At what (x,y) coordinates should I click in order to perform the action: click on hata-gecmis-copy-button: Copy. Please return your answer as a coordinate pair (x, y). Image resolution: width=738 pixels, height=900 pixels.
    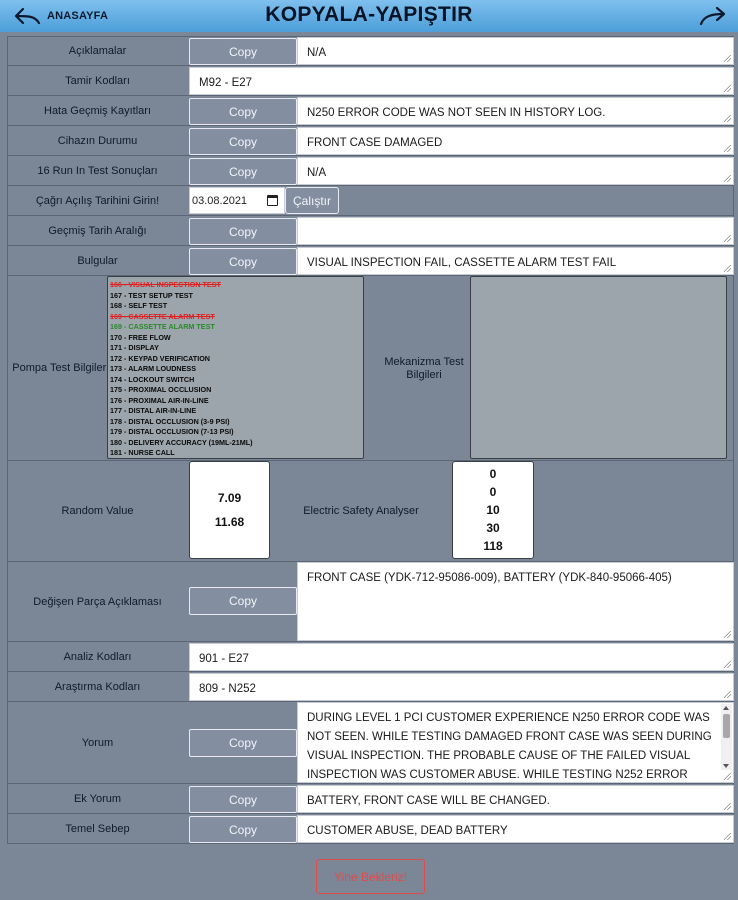
    Looking at the image, I should click on (243, 111).